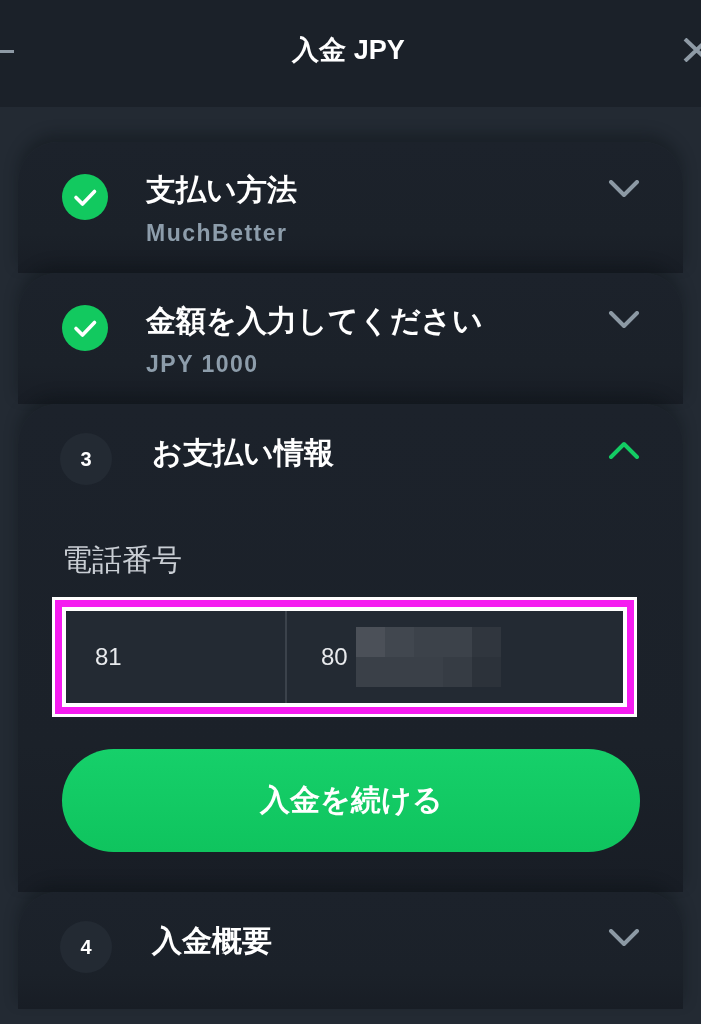  What do you see at coordinates (86, 947) in the screenshot?
I see `step-number: 4` at bounding box center [86, 947].